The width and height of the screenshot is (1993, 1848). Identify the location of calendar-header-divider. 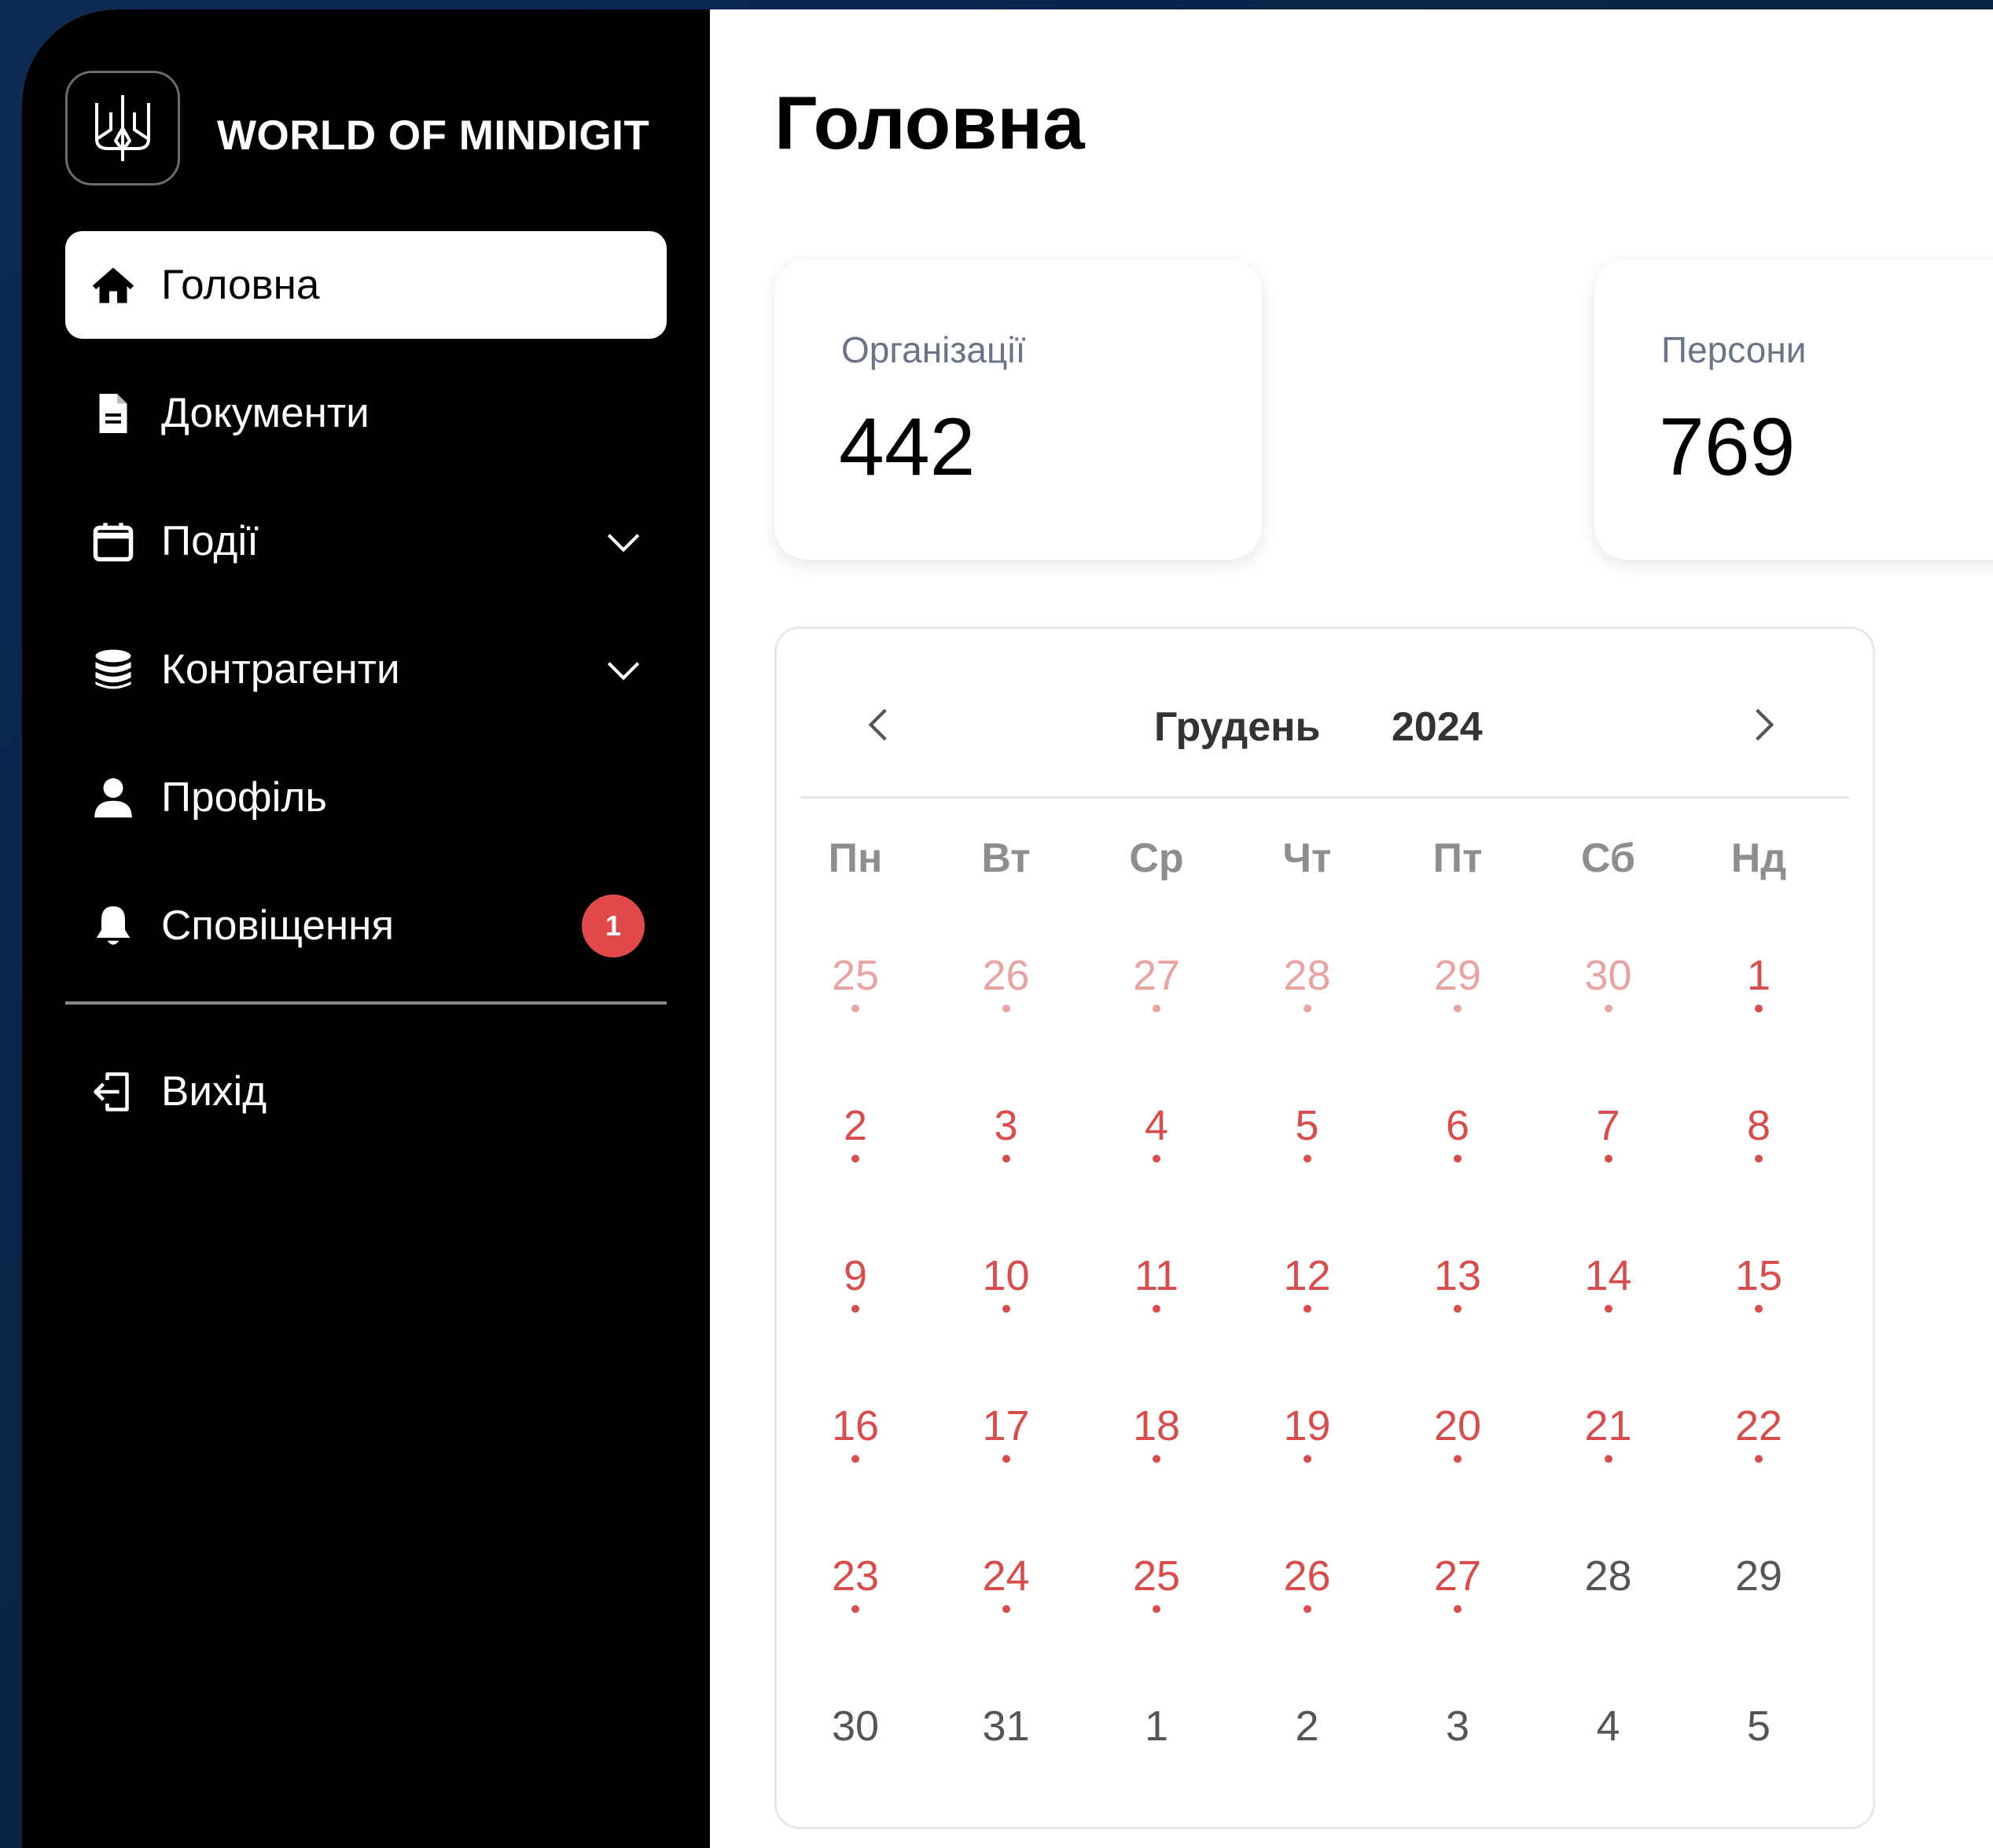
(1324, 797).